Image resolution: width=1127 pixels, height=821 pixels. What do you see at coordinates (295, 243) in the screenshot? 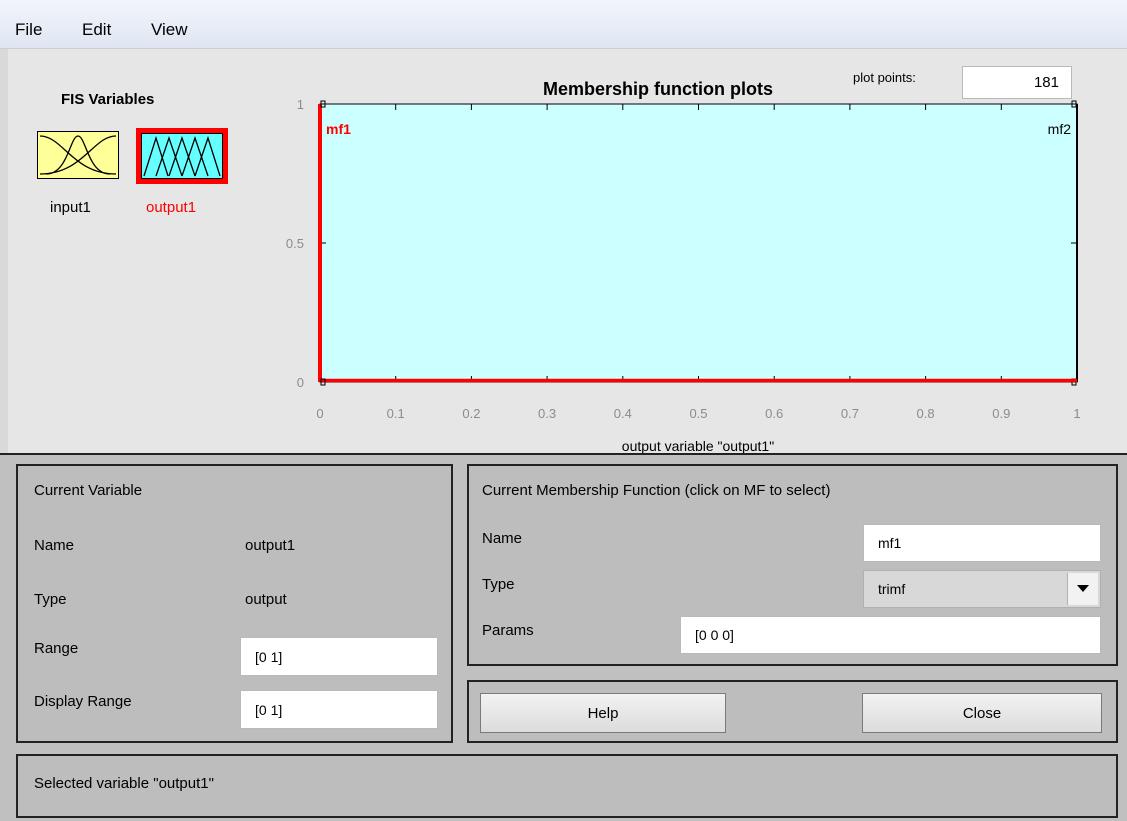
I see `y-tick-label: 0.5` at bounding box center [295, 243].